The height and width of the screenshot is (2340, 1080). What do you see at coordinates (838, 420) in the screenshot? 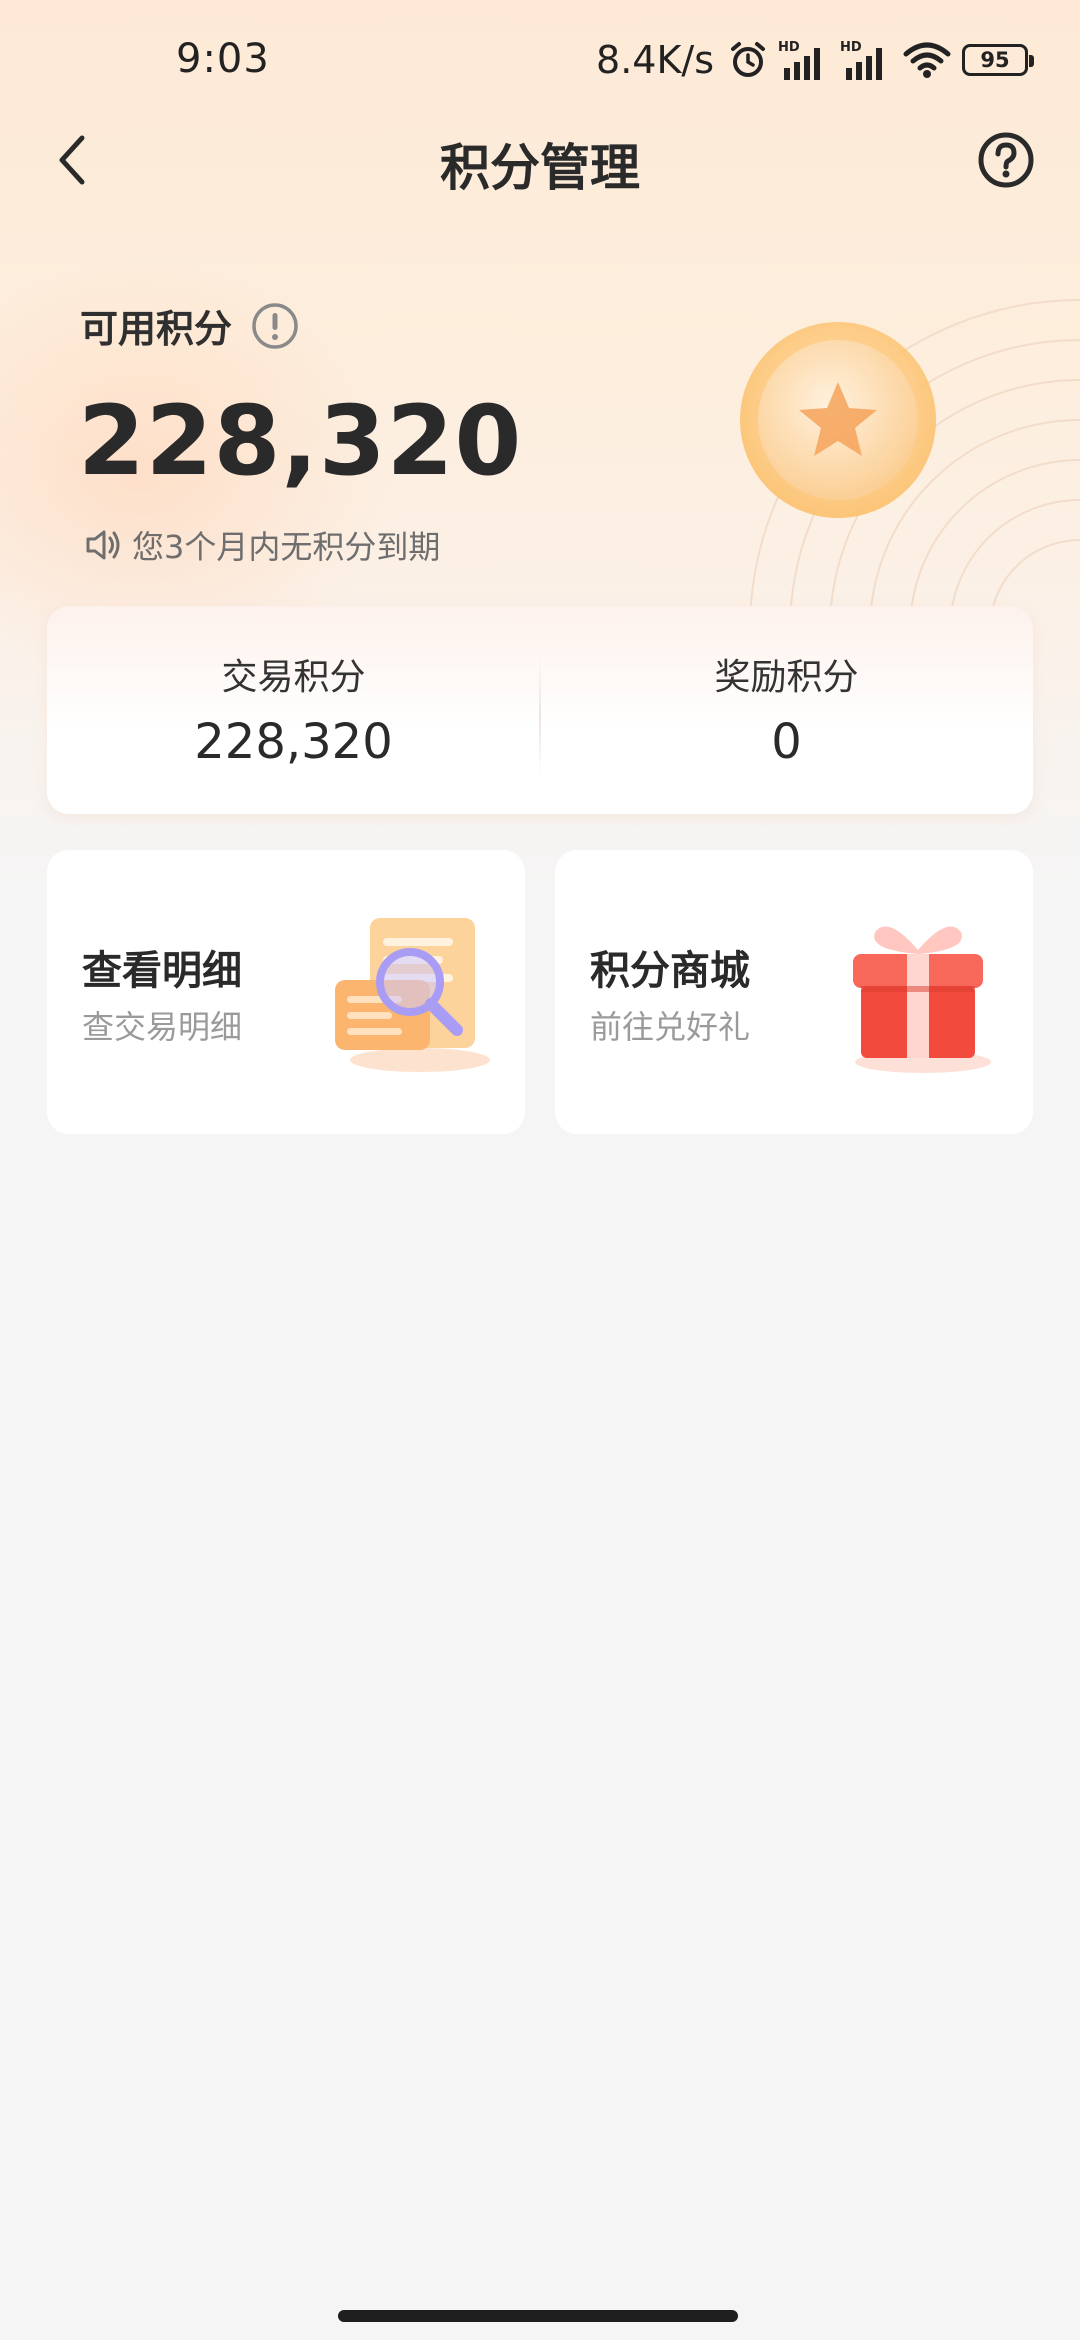
I see `coin-star-icon` at bounding box center [838, 420].